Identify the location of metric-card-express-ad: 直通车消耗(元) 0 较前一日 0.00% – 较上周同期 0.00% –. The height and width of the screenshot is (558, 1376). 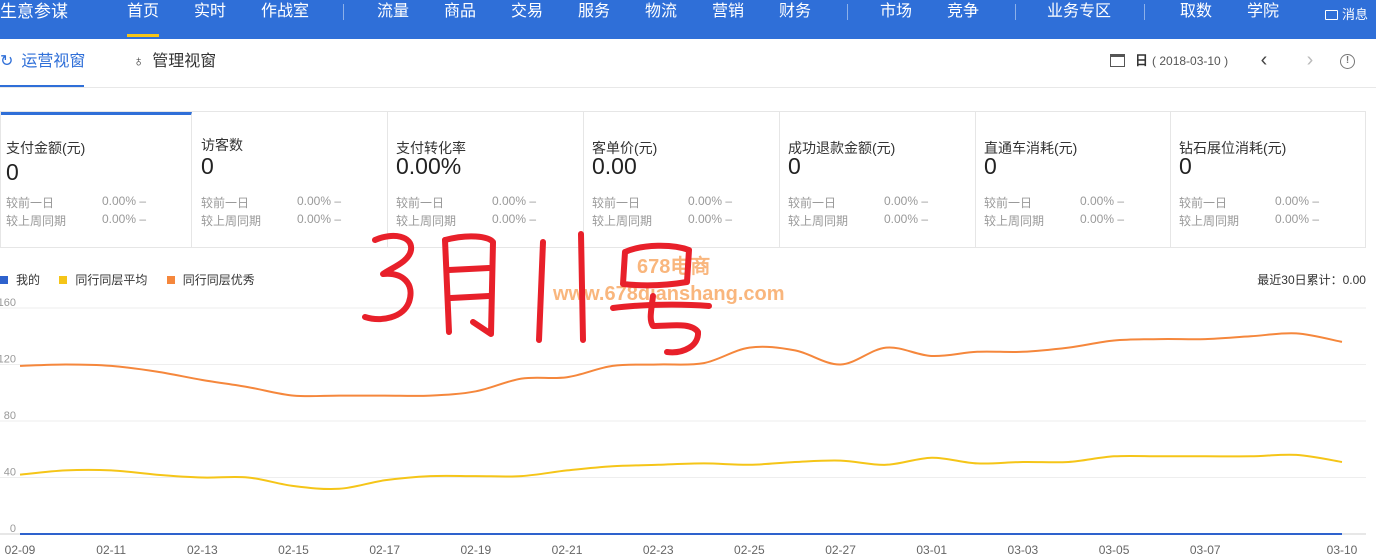
(1073, 179).